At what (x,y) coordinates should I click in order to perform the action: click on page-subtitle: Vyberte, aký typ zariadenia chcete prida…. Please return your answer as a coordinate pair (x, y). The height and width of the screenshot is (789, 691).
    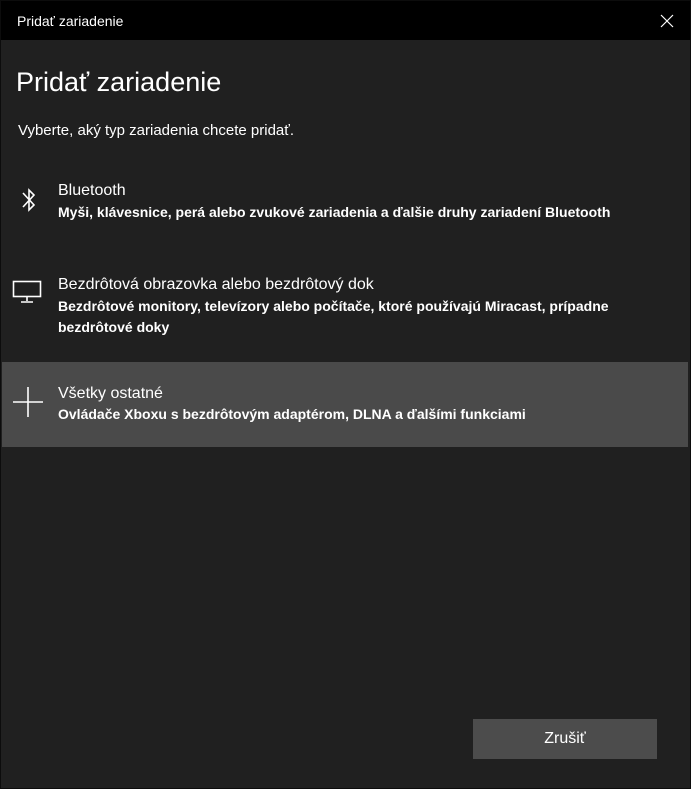
    Looking at the image, I should click on (156, 130).